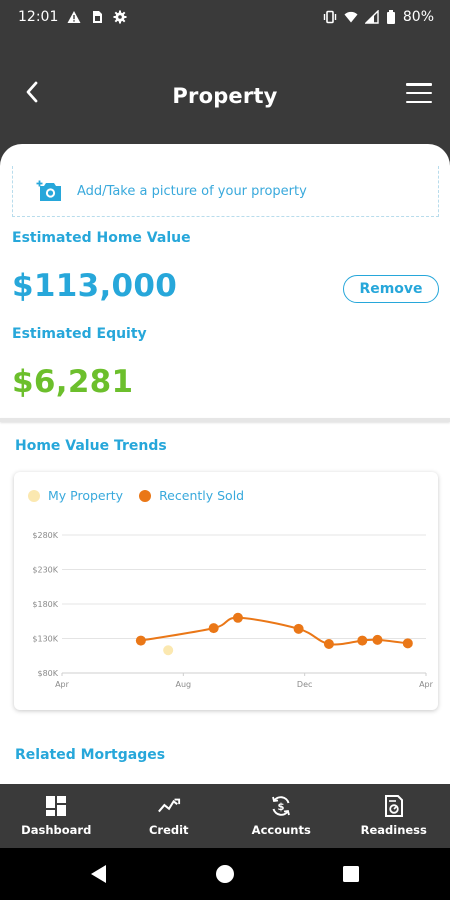 The height and width of the screenshot is (900, 450). I want to click on hamburger-menu-icon, so click(419, 93).